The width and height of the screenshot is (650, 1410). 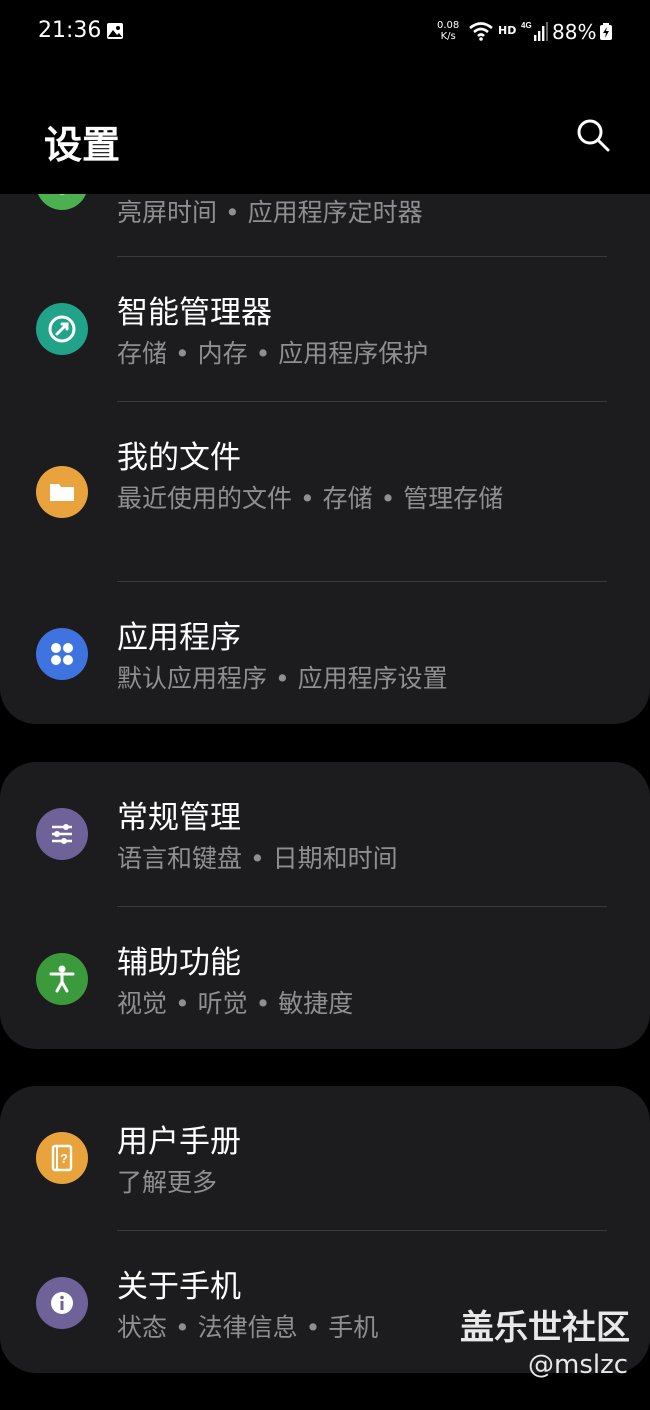 What do you see at coordinates (606, 31) in the screenshot?
I see `battery-charging-icon` at bounding box center [606, 31].